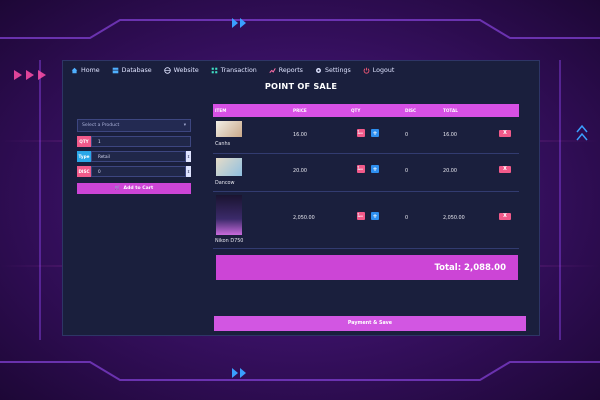  I want to click on header-price: PRICE, so click(300, 110).